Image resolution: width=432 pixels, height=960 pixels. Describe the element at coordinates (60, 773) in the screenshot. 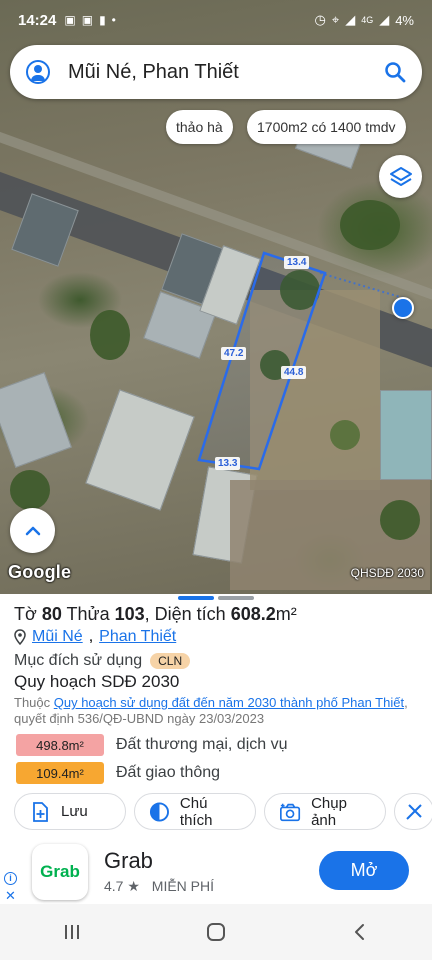

I see `zone-area-badge: 109.4m²` at that location.